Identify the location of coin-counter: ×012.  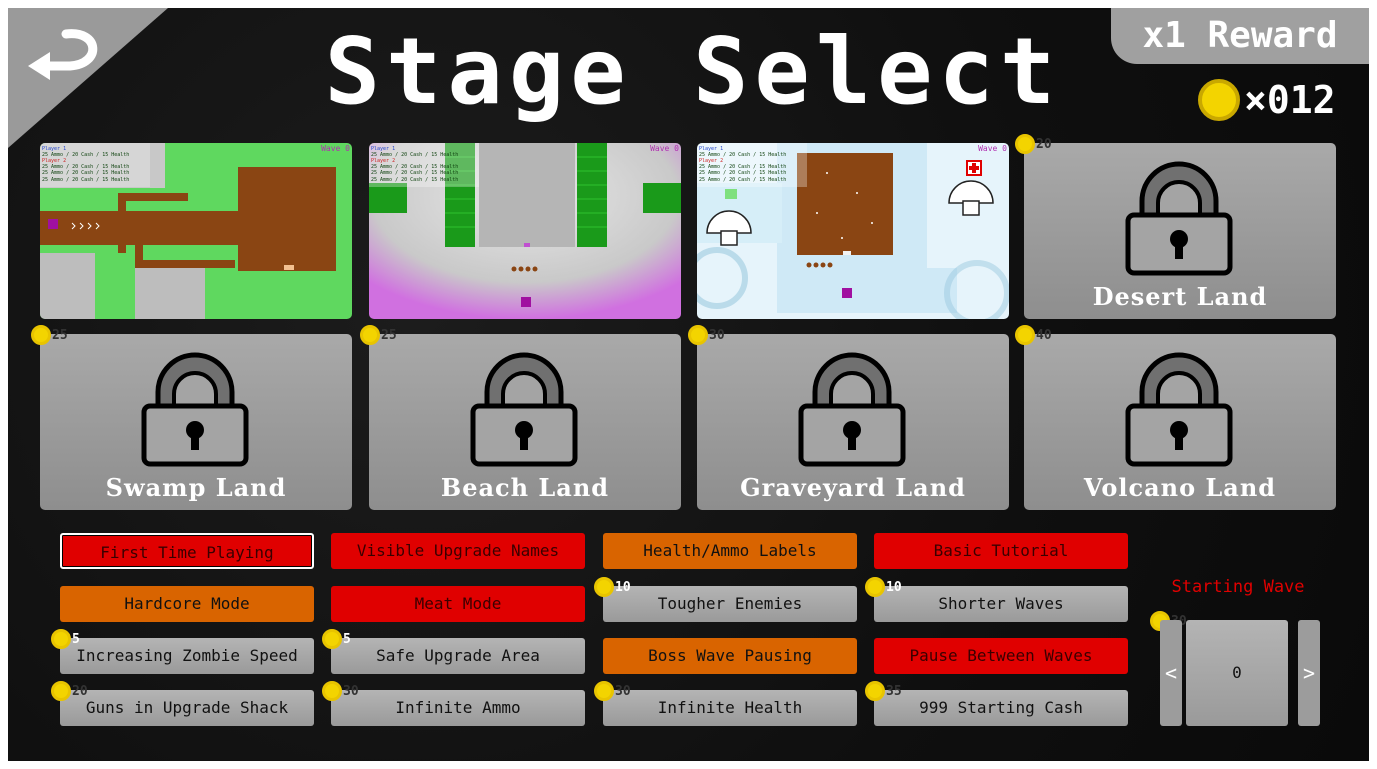
(1267, 100).